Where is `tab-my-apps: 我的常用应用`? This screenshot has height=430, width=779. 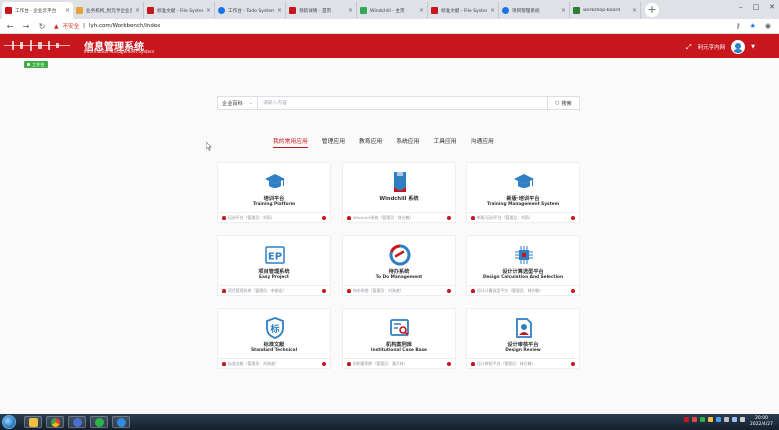 tab-my-apps: 我的常用应用 is located at coordinates (290, 142).